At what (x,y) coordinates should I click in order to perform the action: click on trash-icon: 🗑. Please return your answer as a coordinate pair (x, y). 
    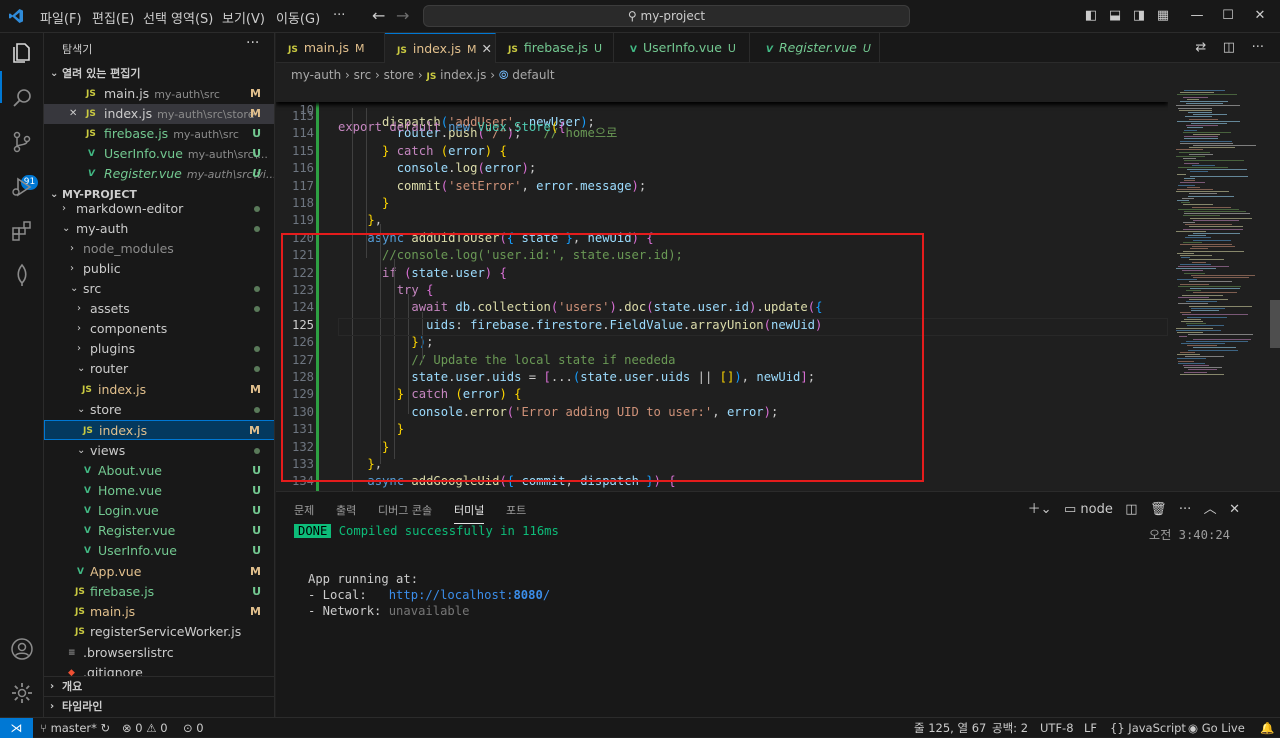
    Looking at the image, I should click on (1158, 509).